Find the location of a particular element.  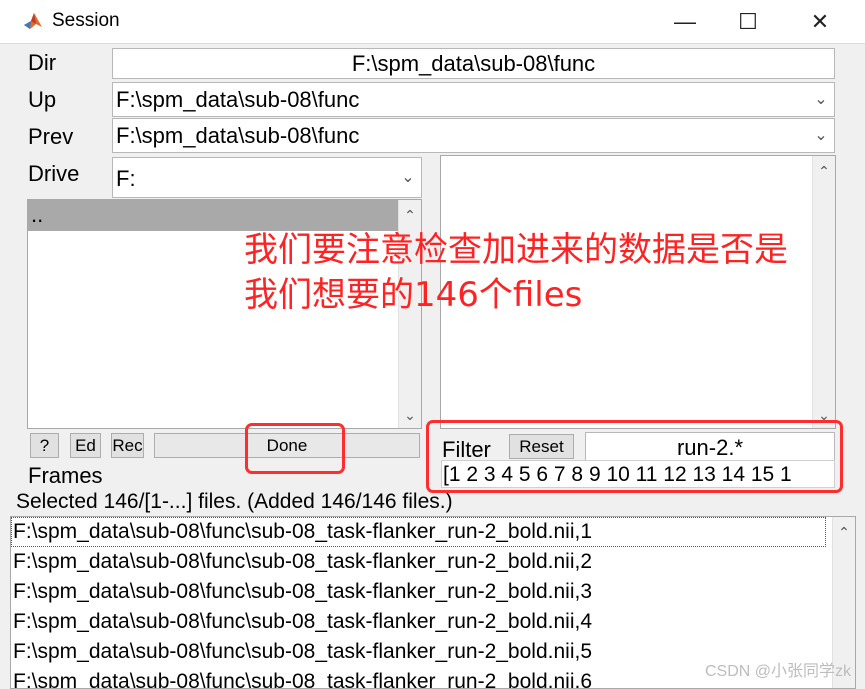

file-list-scrollbar: ⌃ ⌄ is located at coordinates (823, 292).